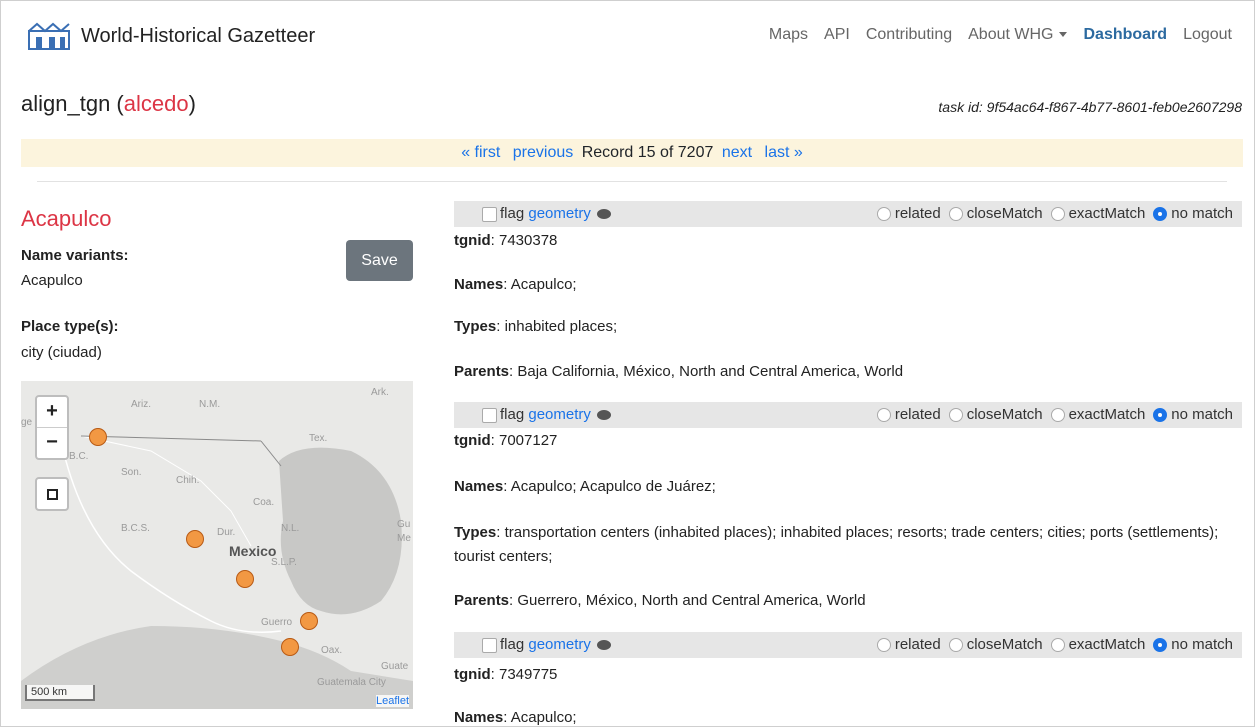 The width and height of the screenshot is (1255, 727). I want to click on nav-maps: Maps, so click(788, 35).